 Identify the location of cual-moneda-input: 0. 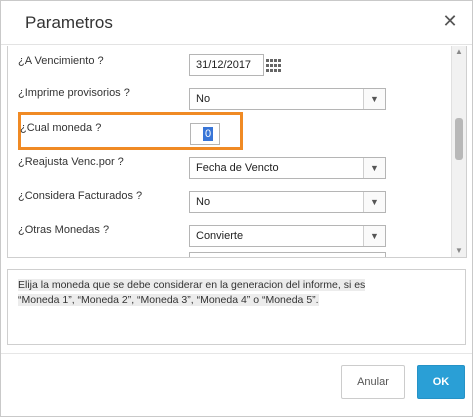
(205, 134).